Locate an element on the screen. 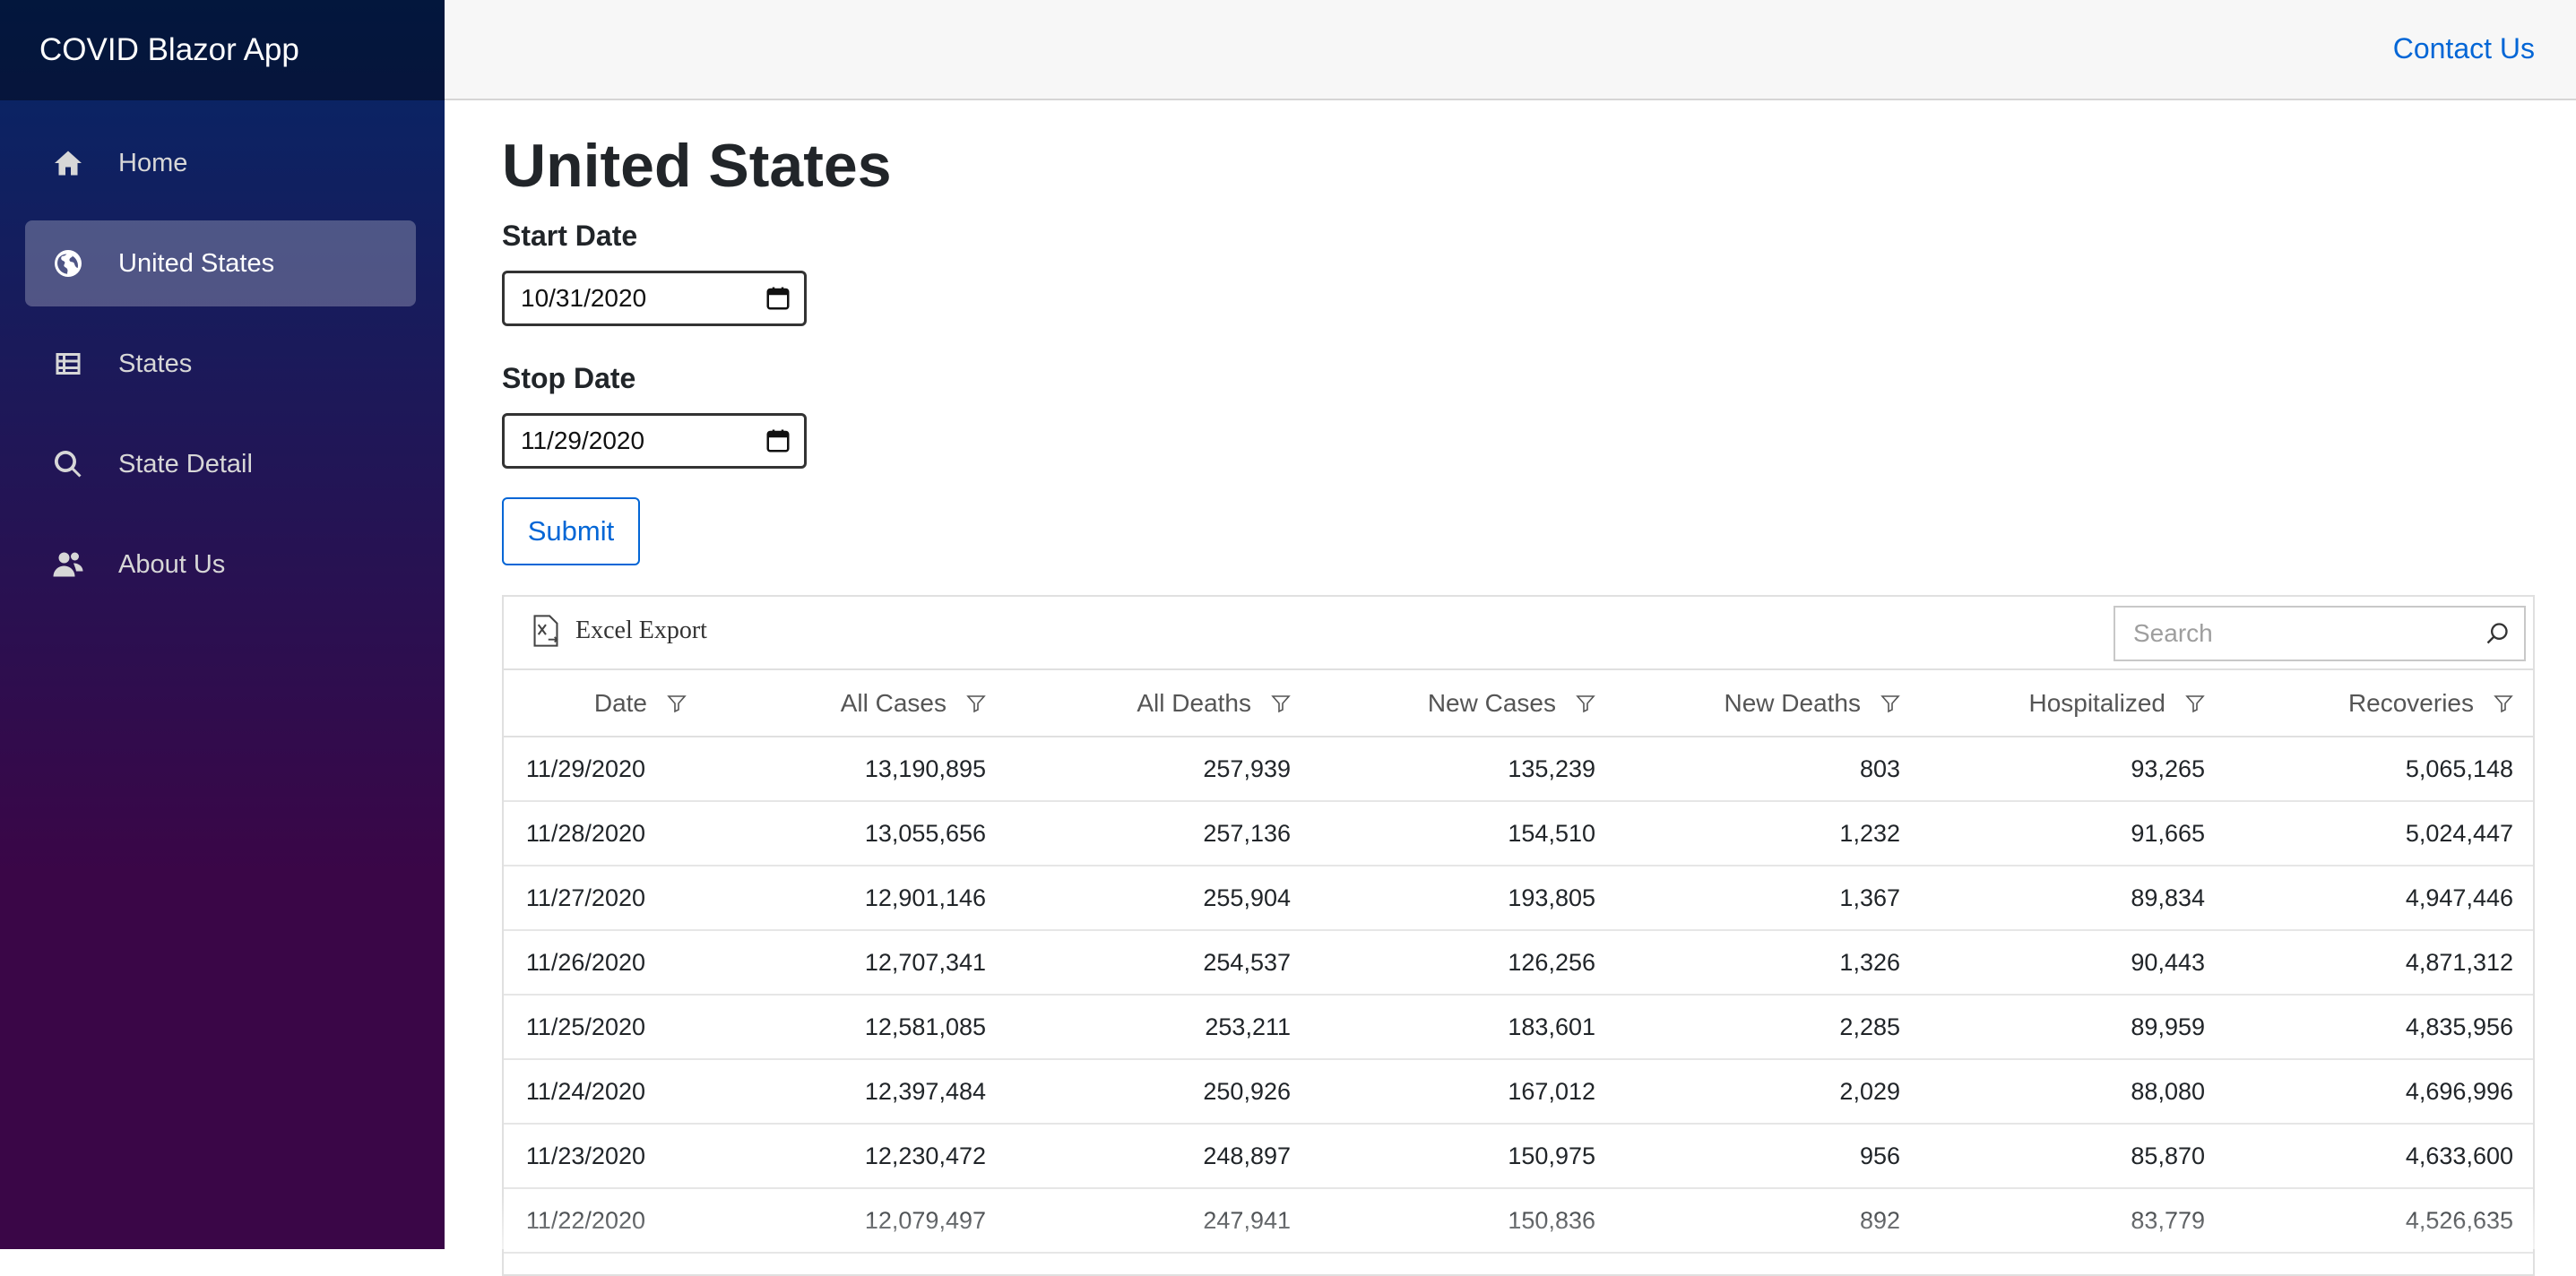  sidebar-item-label: About Us is located at coordinates (171, 565).